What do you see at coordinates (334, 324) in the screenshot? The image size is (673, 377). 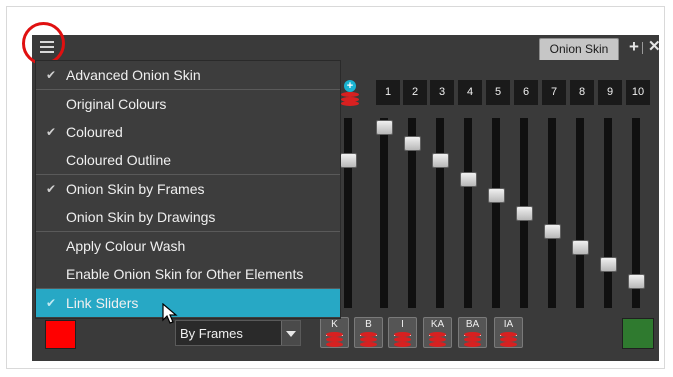 I see `mode-button-label: K` at bounding box center [334, 324].